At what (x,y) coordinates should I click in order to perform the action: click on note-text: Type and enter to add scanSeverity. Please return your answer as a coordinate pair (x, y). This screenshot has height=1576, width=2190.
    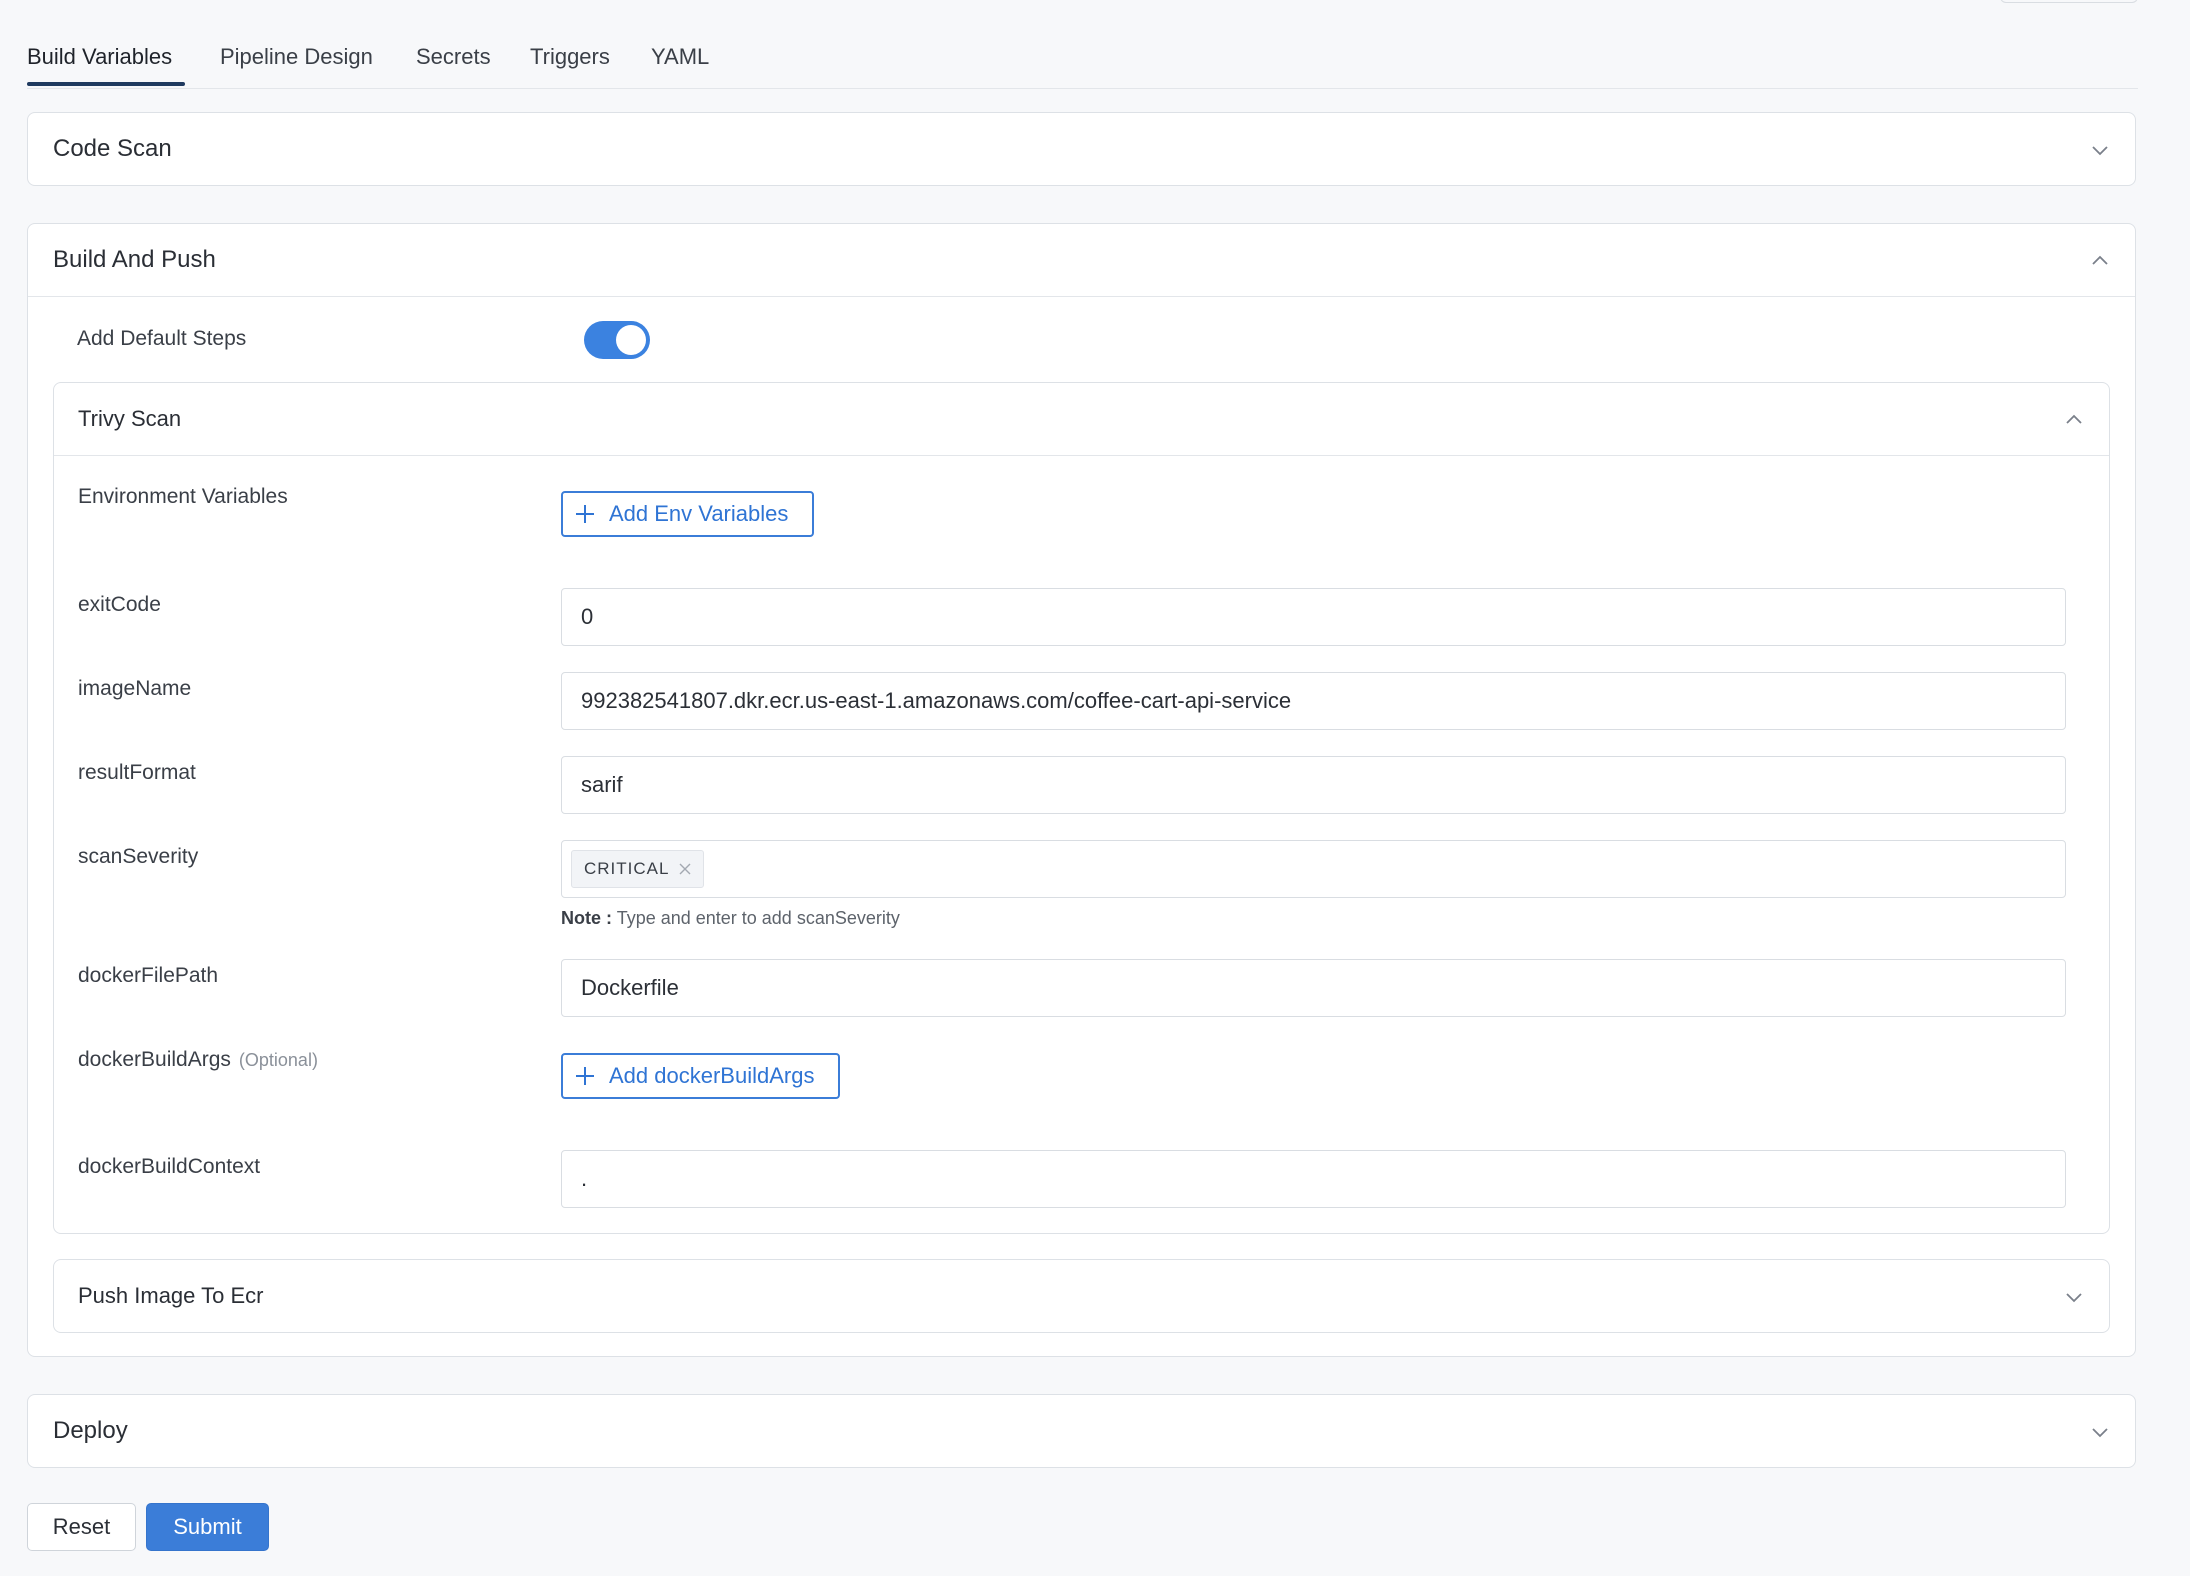
    Looking at the image, I should click on (758, 918).